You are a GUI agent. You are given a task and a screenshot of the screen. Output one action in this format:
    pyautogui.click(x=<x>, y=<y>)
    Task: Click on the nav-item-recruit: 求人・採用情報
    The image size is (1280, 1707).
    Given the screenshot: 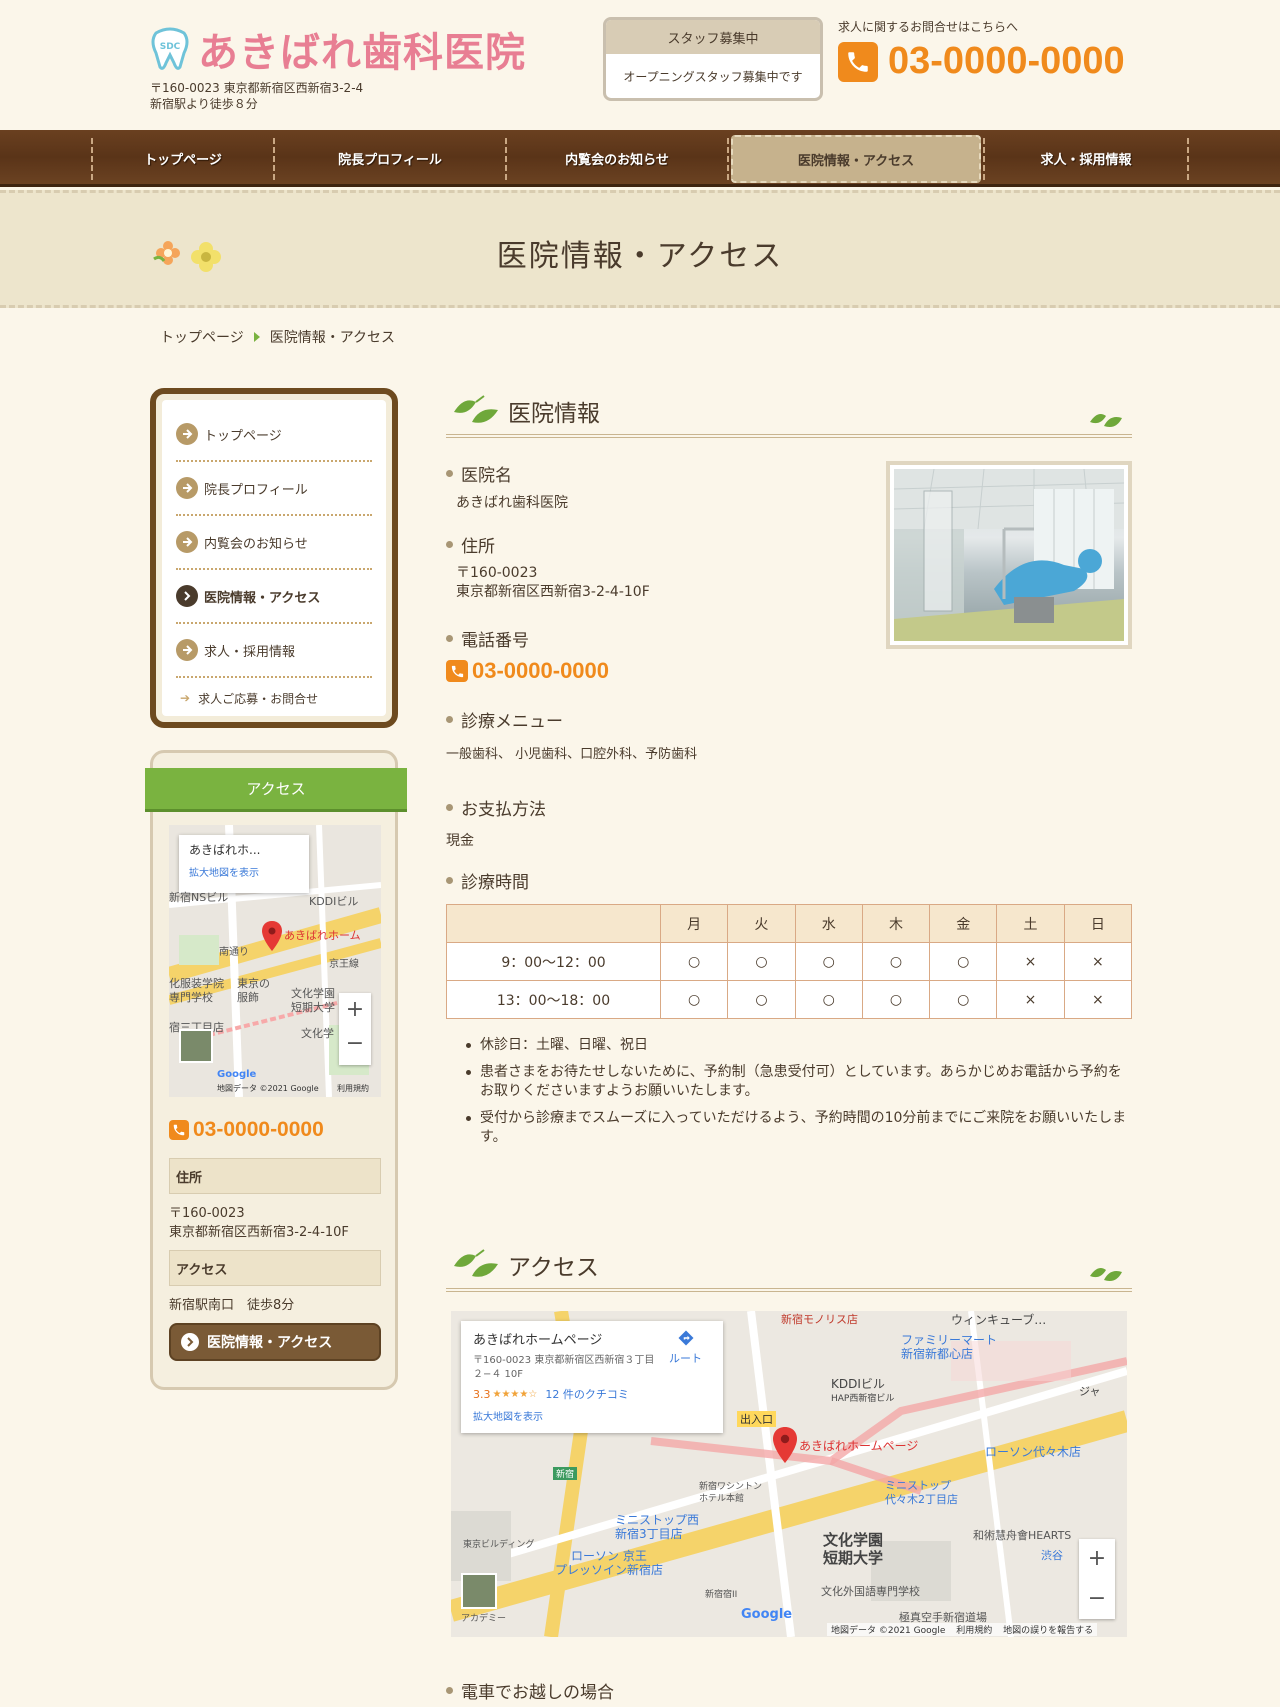 What is the action you would take?
    pyautogui.click(x=1086, y=158)
    